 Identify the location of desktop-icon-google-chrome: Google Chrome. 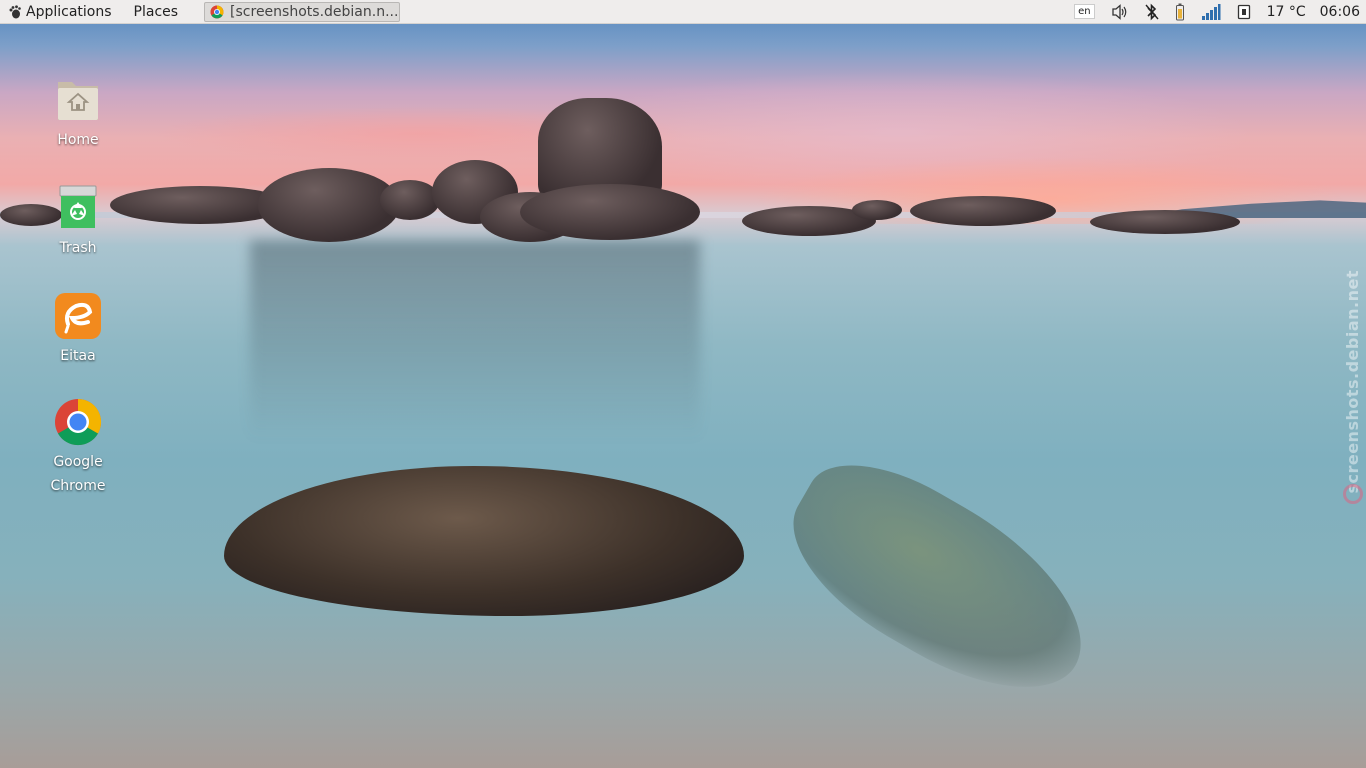
(78, 448).